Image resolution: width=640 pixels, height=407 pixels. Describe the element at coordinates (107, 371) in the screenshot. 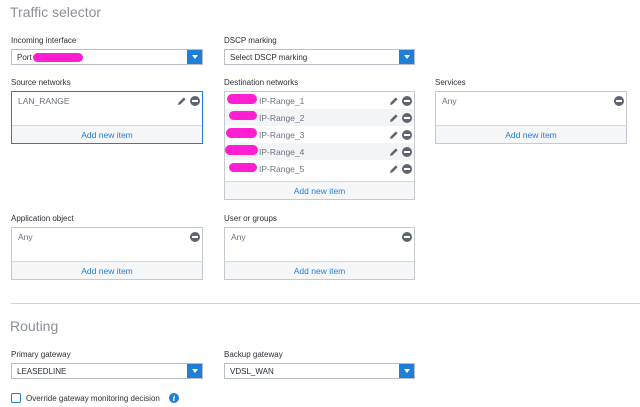

I see `primary-gateway-select: LEASEDLINE` at that location.